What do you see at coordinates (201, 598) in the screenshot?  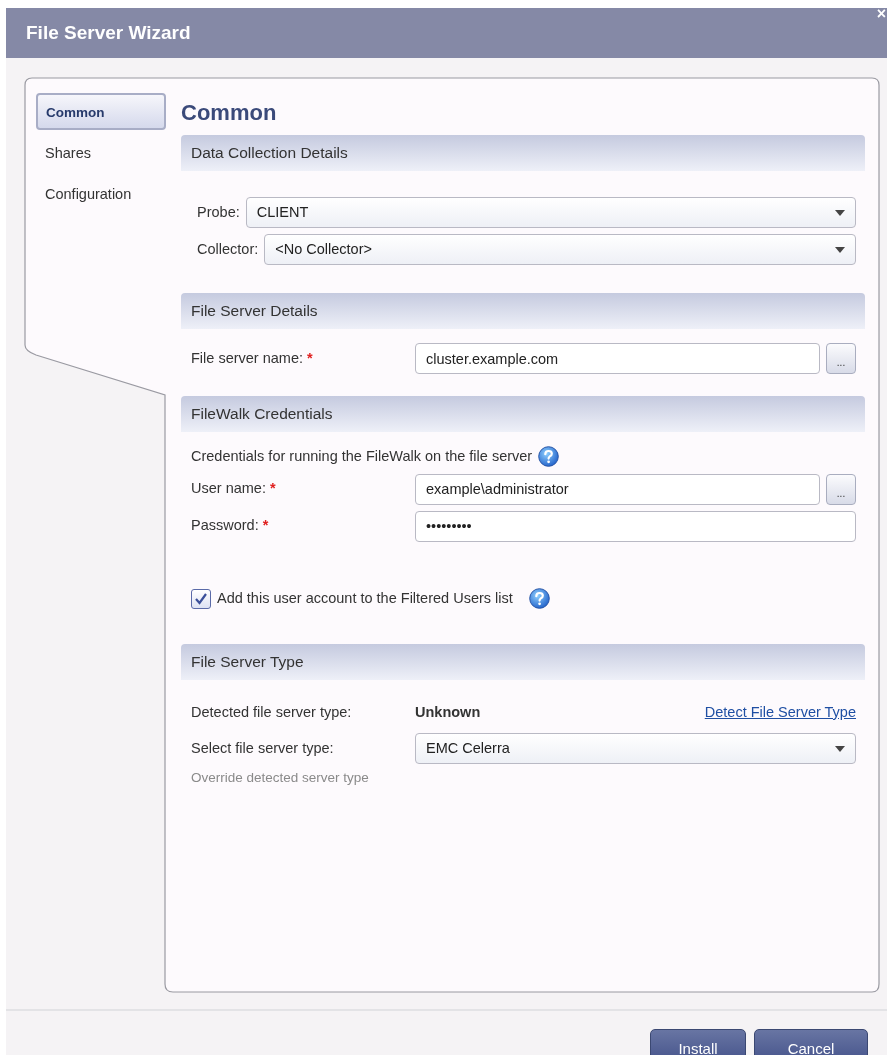 I see `checkbox` at bounding box center [201, 598].